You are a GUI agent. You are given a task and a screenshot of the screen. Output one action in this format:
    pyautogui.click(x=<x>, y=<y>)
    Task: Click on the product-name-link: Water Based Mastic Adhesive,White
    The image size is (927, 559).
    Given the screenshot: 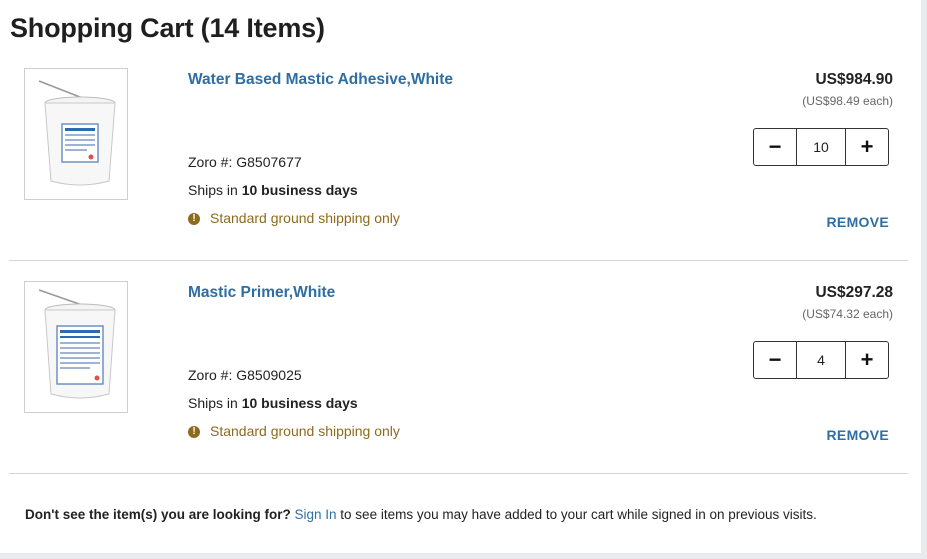 What is the action you would take?
    pyautogui.click(x=320, y=80)
    